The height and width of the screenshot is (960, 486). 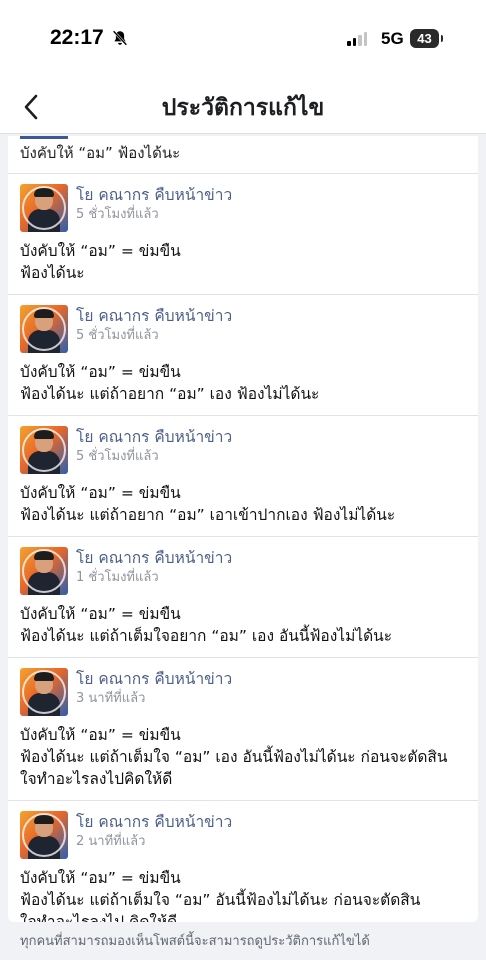 What do you see at coordinates (100, 153) in the screenshot?
I see `entry-text: บังคับให้ “อม” ฟ้องได้นะ` at bounding box center [100, 153].